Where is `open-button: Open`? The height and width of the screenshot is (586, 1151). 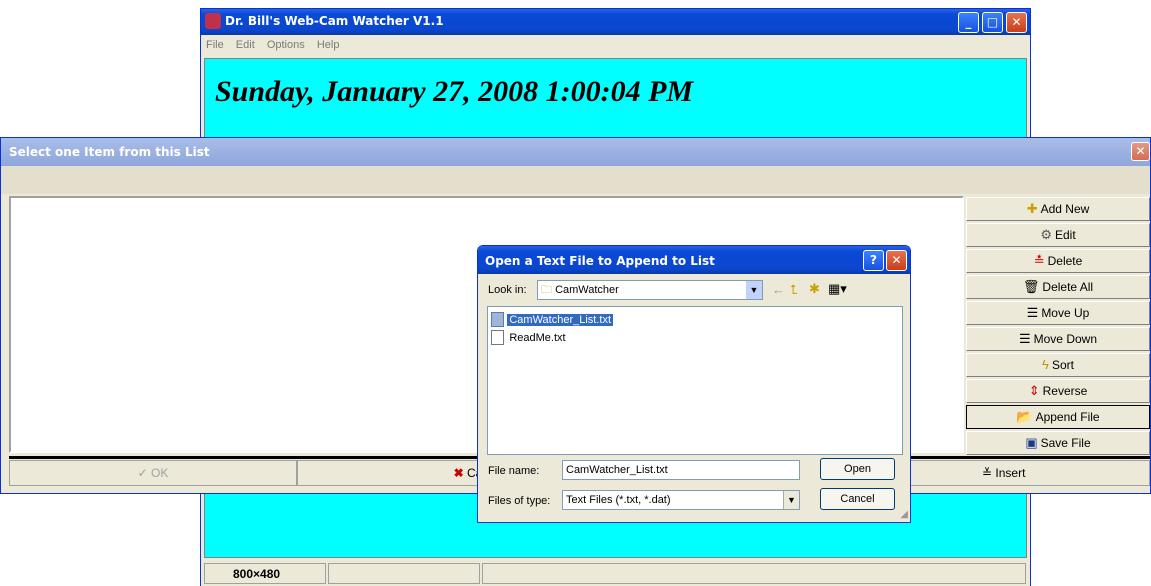
open-button: Open is located at coordinates (857, 469).